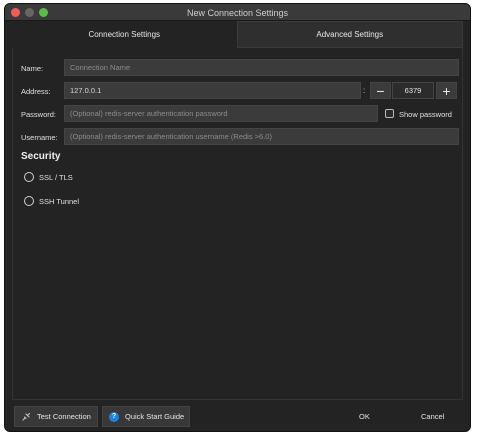  What do you see at coordinates (432, 416) in the screenshot?
I see `cancel-button: Cancel` at bounding box center [432, 416].